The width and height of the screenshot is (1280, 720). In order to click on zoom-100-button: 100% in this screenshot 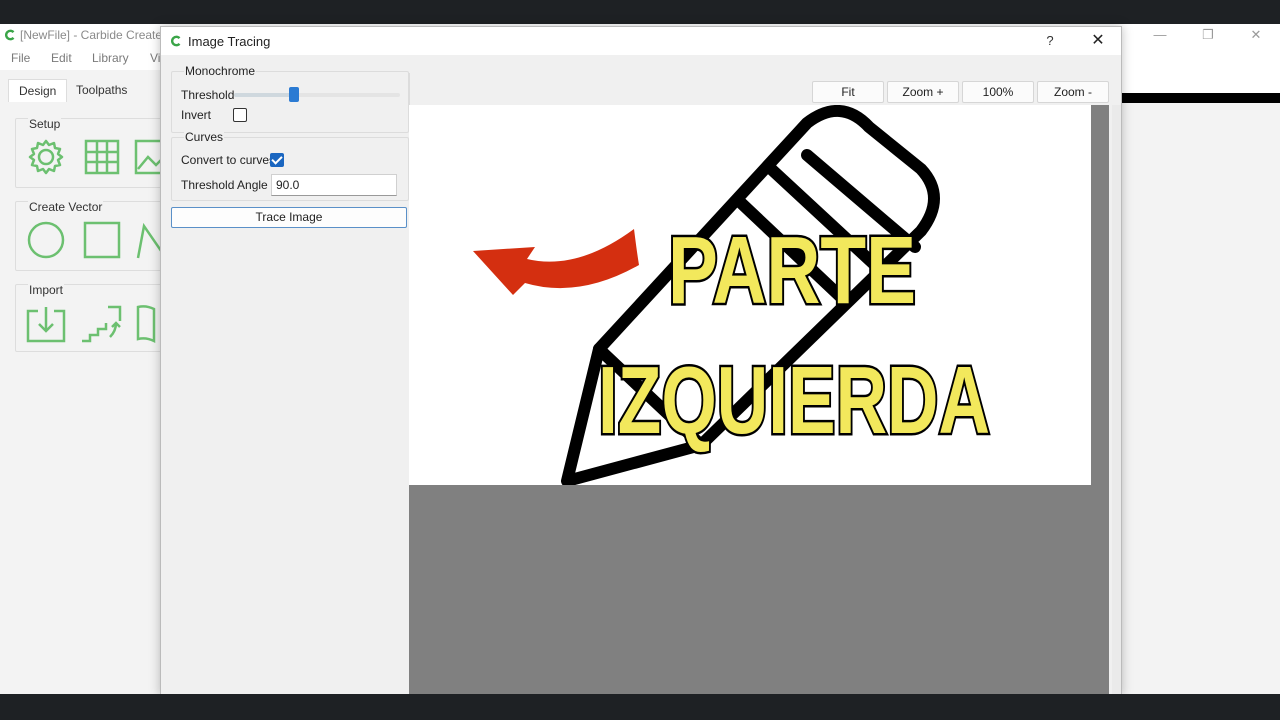, I will do `click(998, 92)`.